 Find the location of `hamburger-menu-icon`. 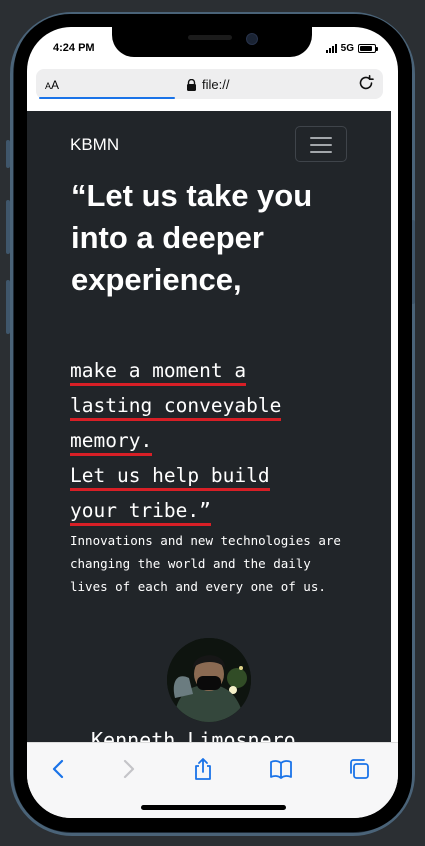

hamburger-menu-icon is located at coordinates (321, 144).